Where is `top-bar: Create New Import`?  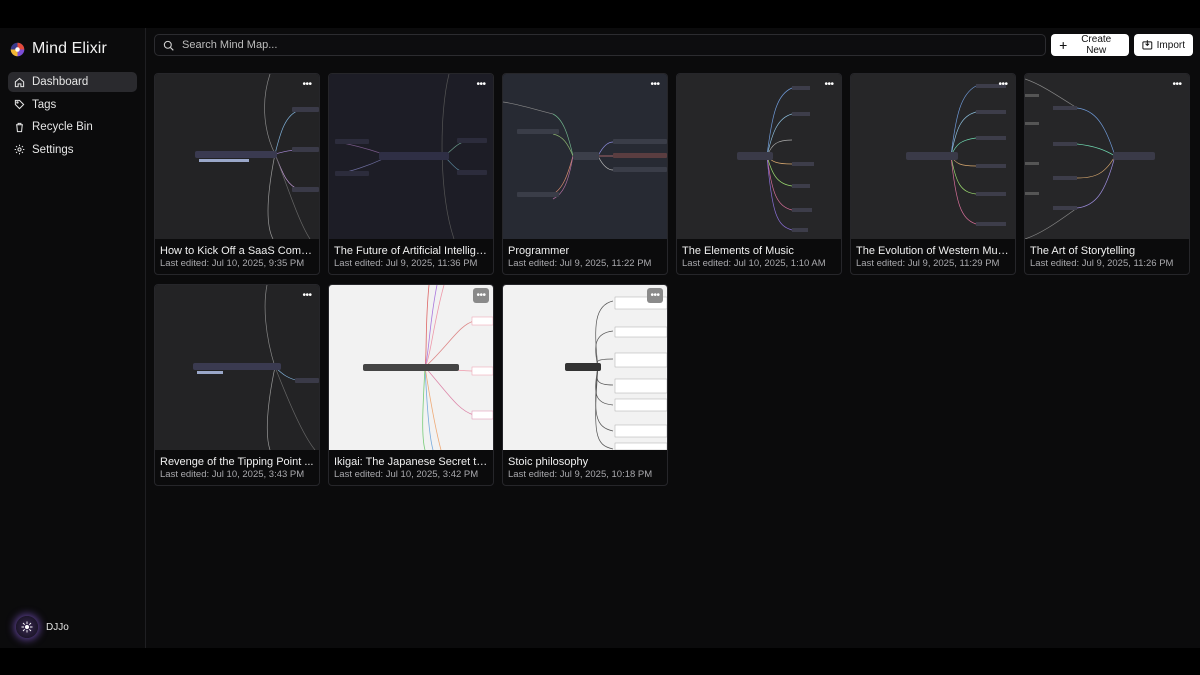 top-bar: Create New Import is located at coordinates (673, 45).